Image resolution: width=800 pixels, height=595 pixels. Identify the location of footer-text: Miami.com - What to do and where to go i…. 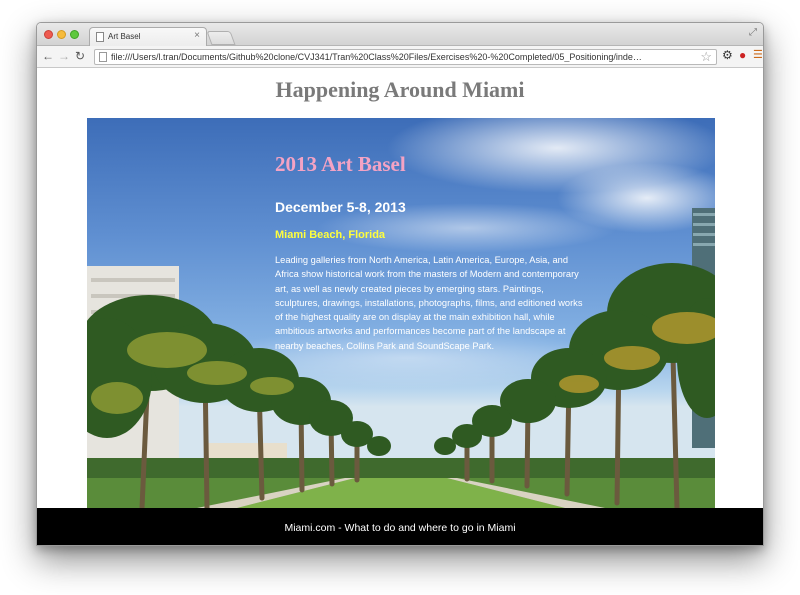
(400, 528).